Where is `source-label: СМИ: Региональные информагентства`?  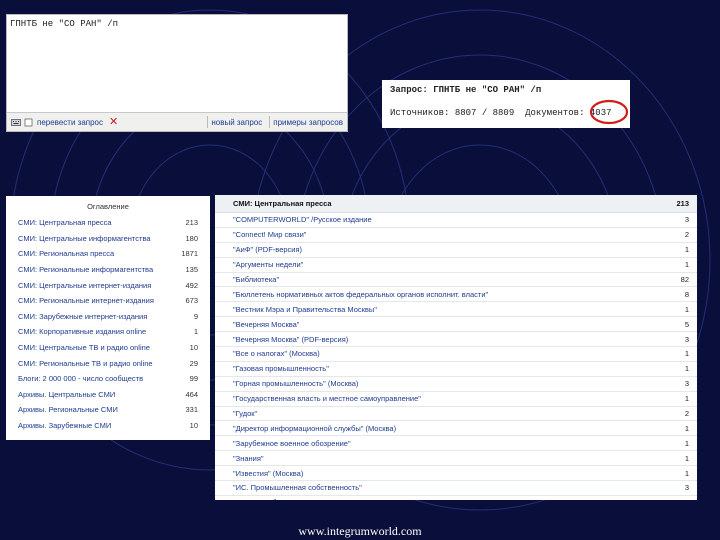 source-label: СМИ: Региональные информагентства is located at coordinates (85, 269).